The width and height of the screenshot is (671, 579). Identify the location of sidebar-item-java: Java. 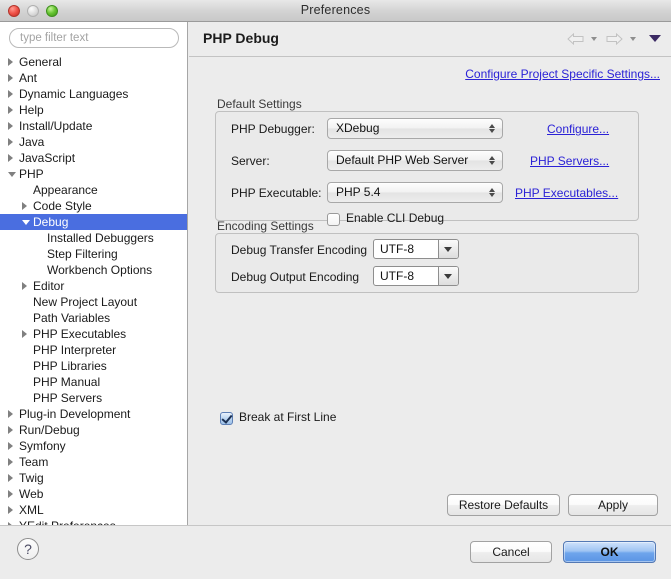
(93, 142).